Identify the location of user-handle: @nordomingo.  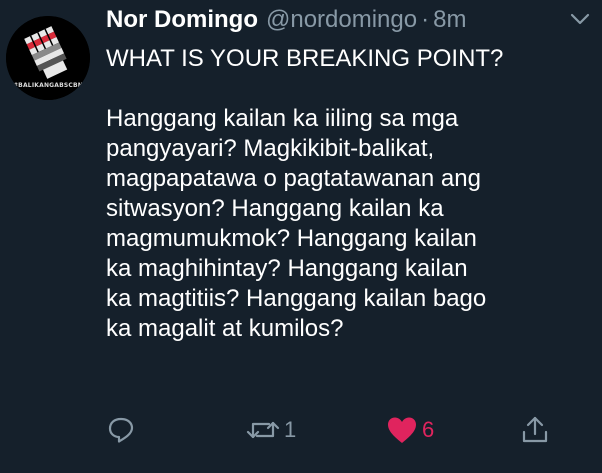
(341, 20).